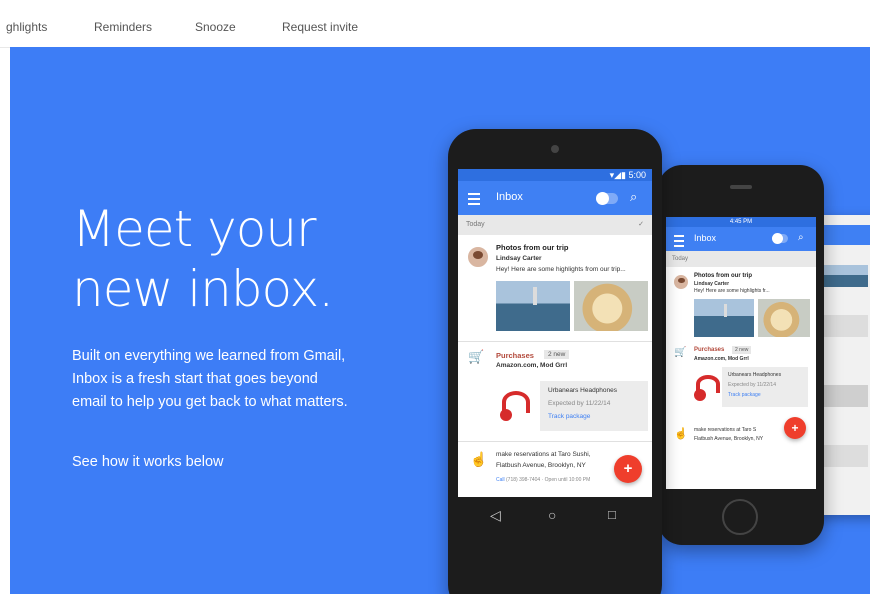 This screenshot has height=594, width=870. What do you see at coordinates (148, 462) in the screenshot?
I see `see-how-it-works-link: See how it works below` at bounding box center [148, 462].